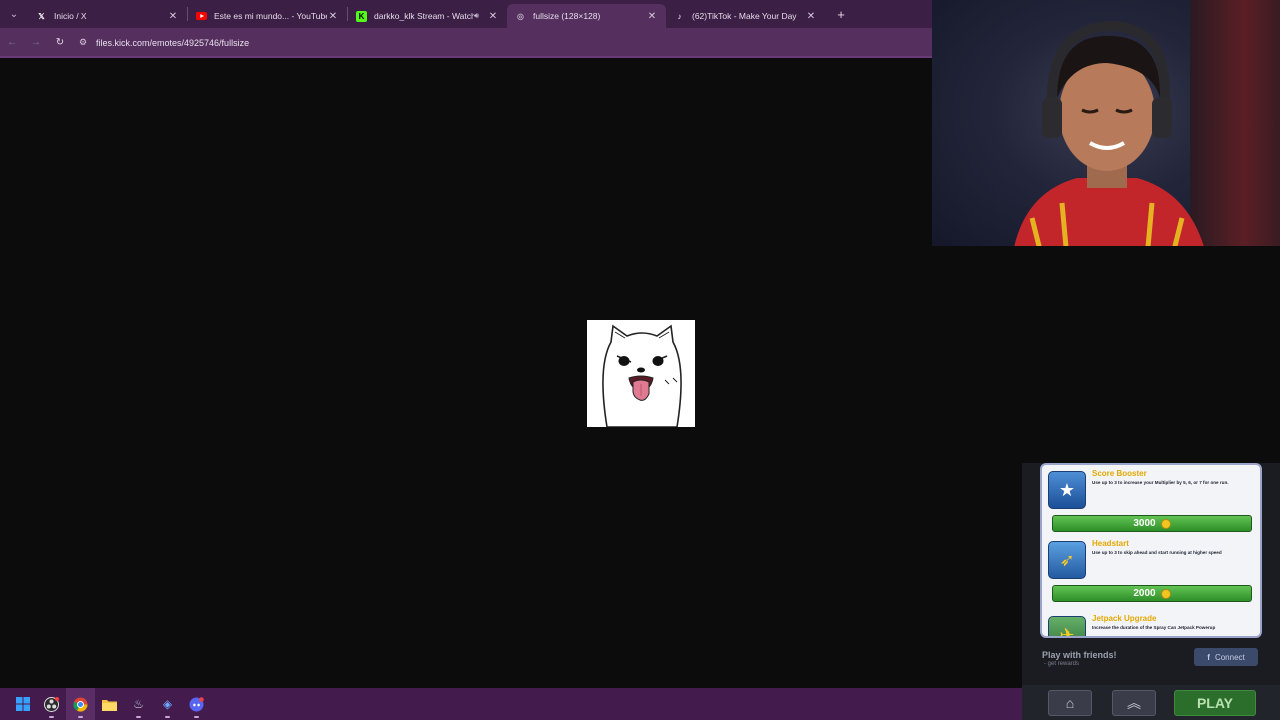 This screenshot has width=1280, height=720. Describe the element at coordinates (36, 43) in the screenshot. I see `forward-arrow-icon: →` at that location.